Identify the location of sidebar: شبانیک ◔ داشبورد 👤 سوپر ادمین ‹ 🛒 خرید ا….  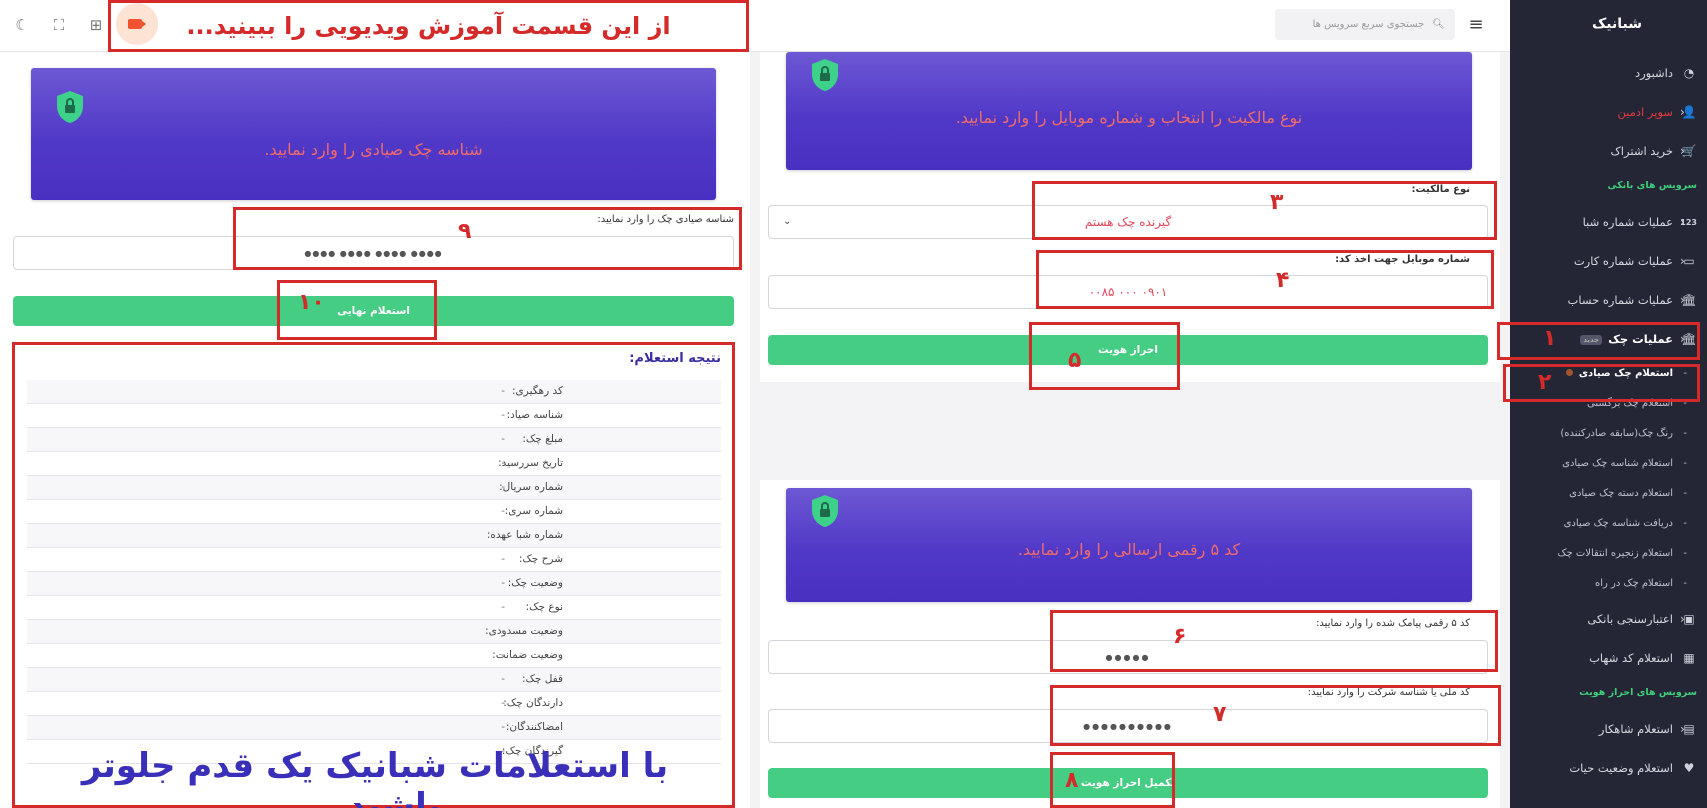
(1608, 404).